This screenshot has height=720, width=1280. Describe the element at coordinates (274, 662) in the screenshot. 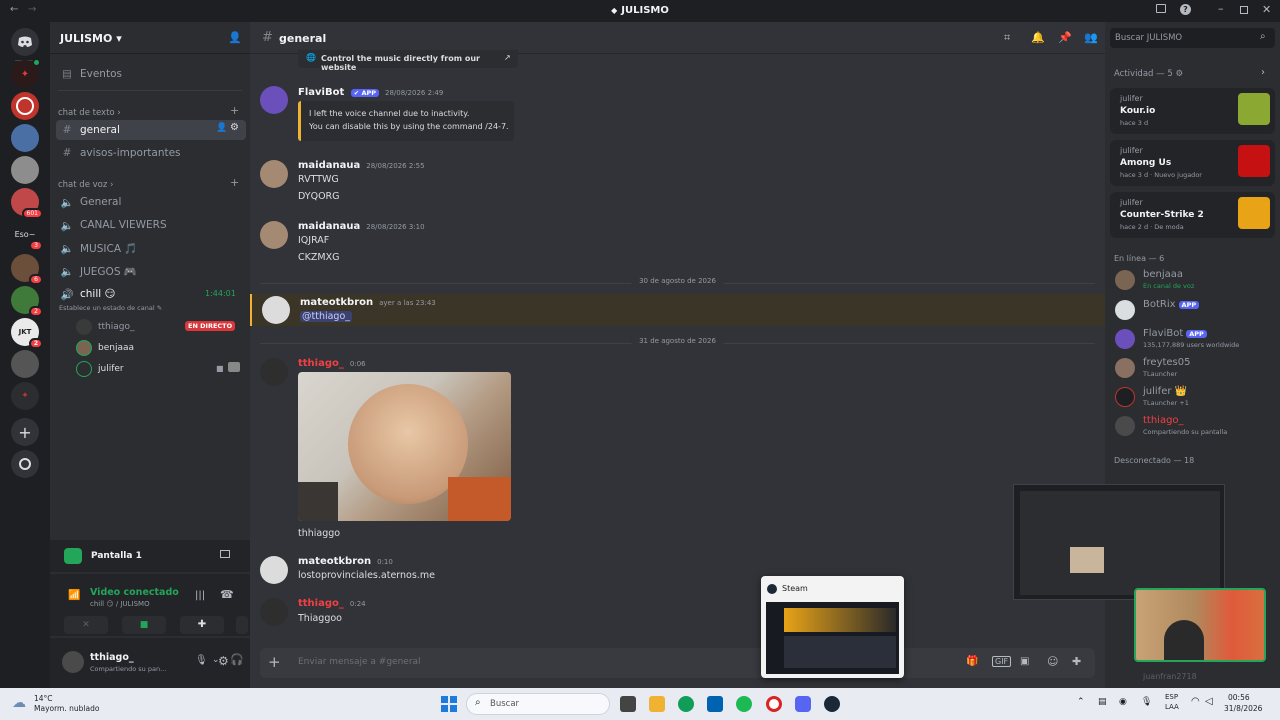

I see `add-attachment-icon: +` at that location.